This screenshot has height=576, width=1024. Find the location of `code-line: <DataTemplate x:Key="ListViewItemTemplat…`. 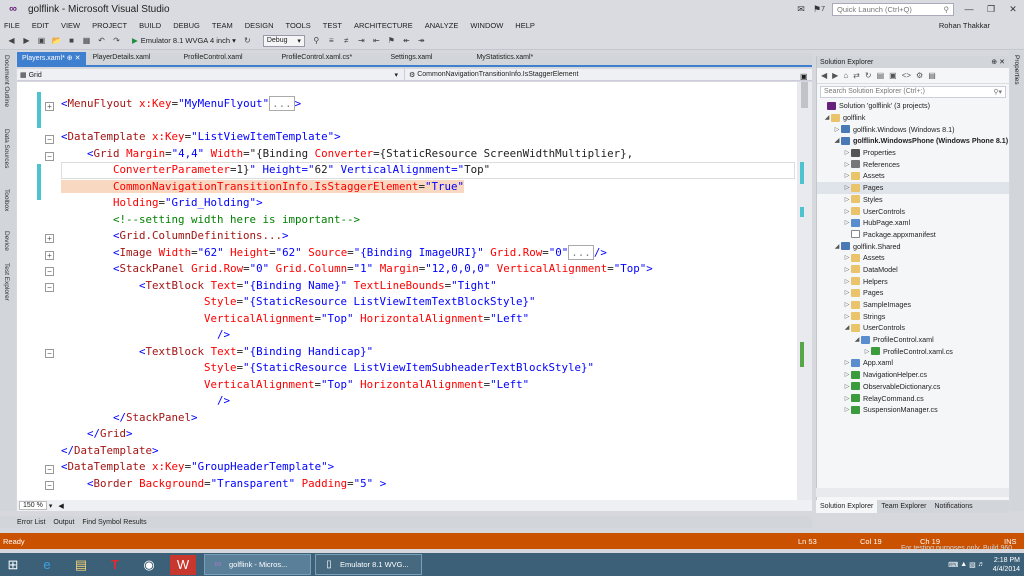

code-line: <DataTemplate x:Key="ListViewItemTemplat… is located at coordinates (357, 137).